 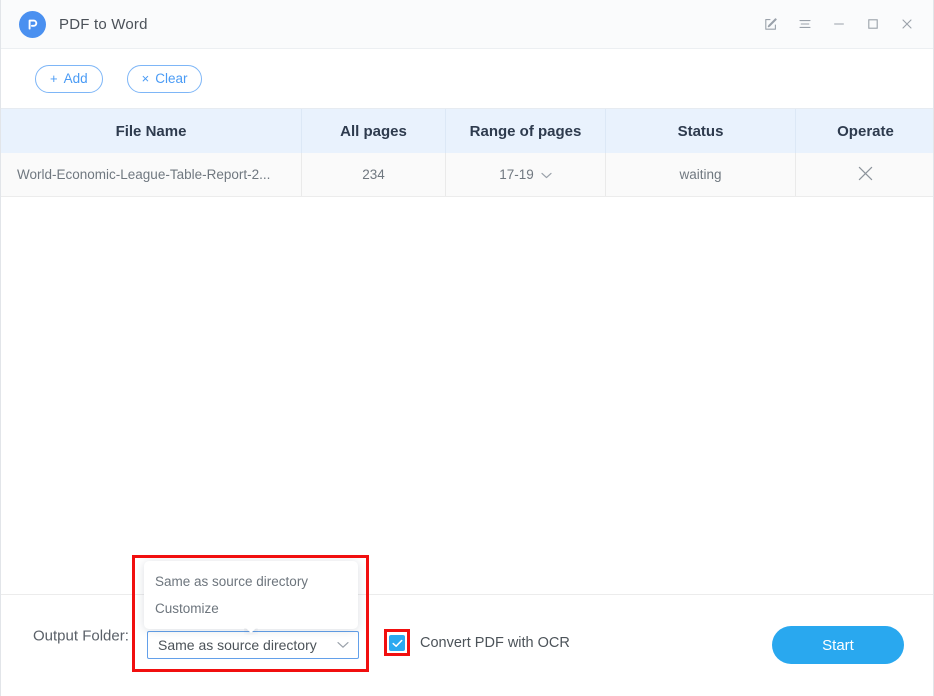 What do you see at coordinates (771, 24) in the screenshot?
I see `feedback-icon` at bounding box center [771, 24].